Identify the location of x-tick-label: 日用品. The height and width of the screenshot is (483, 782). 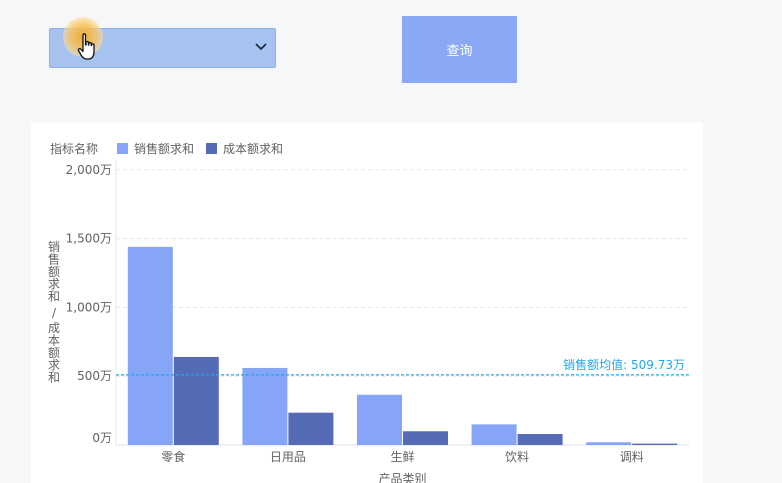
(288, 457).